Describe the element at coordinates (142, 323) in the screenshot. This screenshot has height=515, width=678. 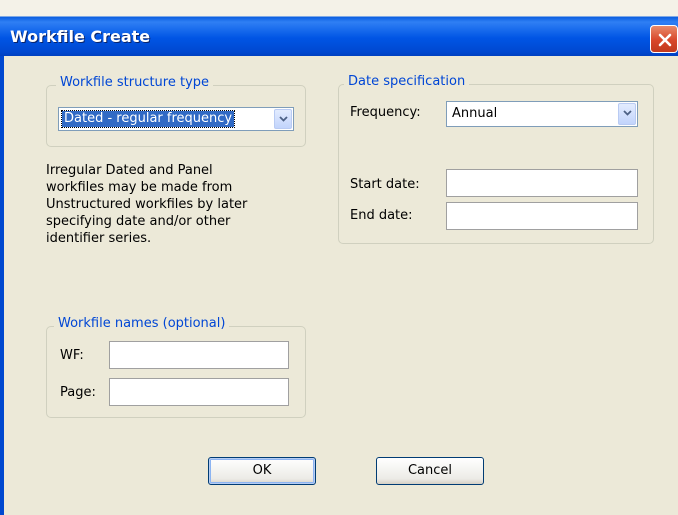
I see `workfile-names-legend: Workfile names (optional)` at that location.